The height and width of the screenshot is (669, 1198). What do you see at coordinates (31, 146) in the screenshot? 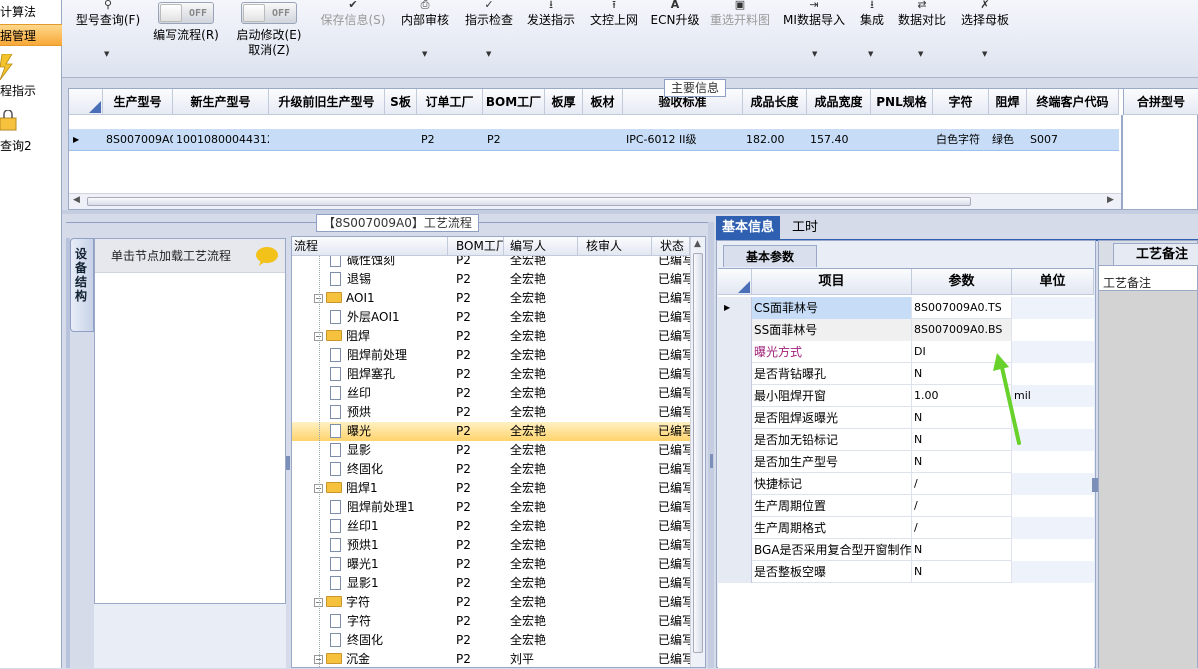
I see `nav-item-query2: 查询2` at bounding box center [31, 146].